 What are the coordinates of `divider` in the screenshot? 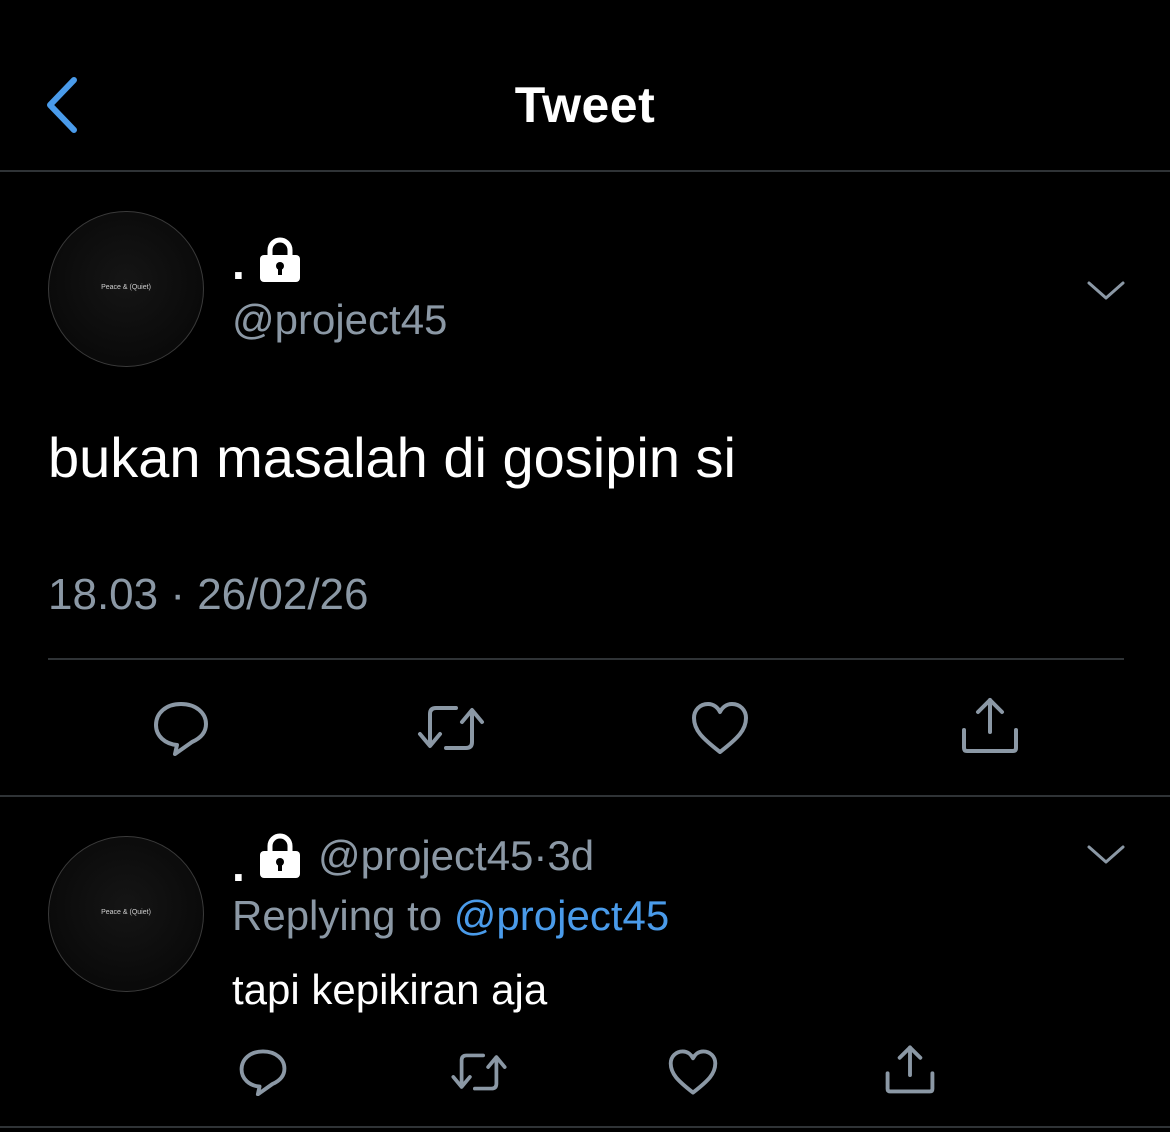 It's located at (586, 659).